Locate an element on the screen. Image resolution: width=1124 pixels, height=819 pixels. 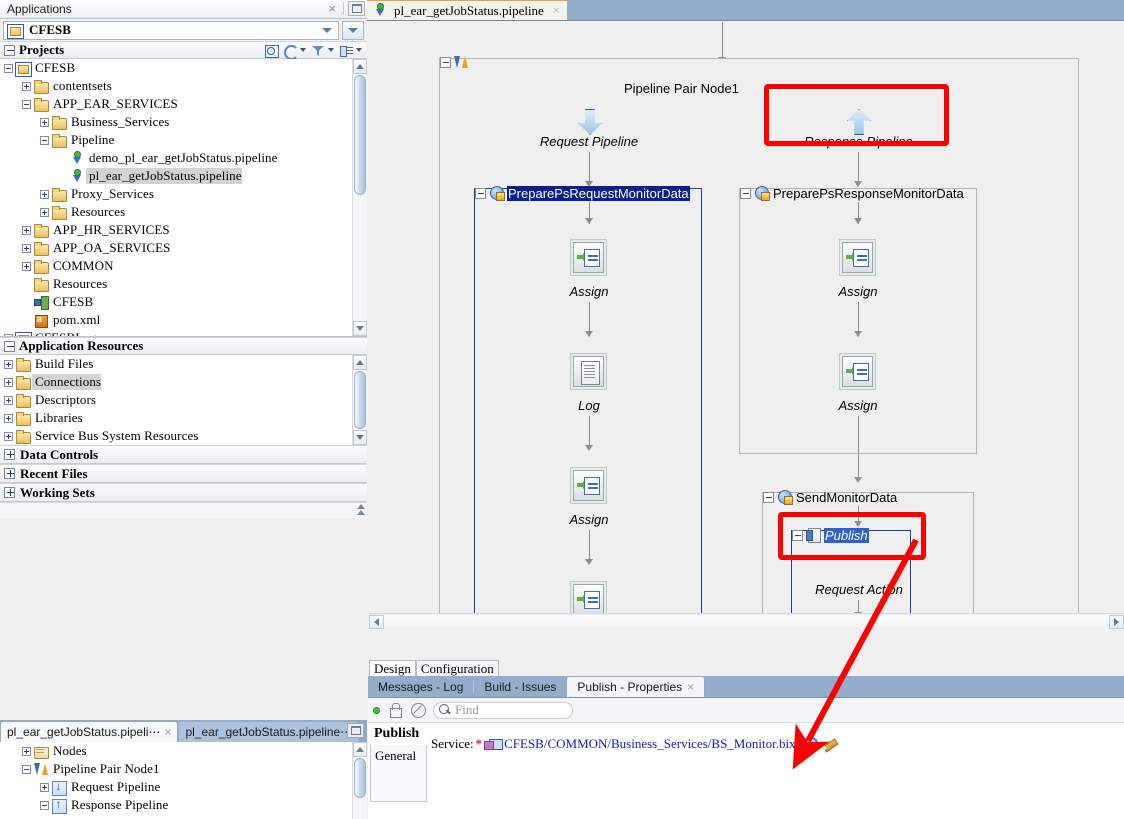
left-panel-scroll-strip is located at coordinates (183, 510).